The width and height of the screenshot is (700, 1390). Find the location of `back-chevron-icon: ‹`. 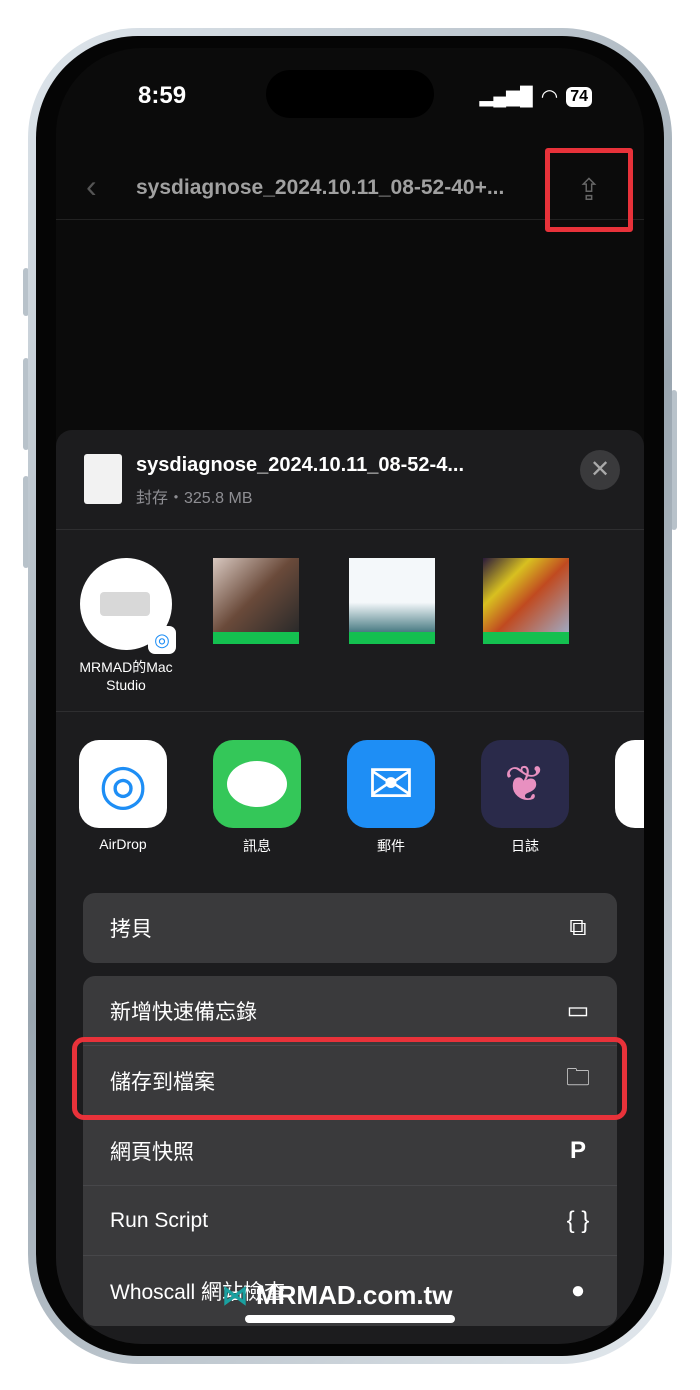

back-chevron-icon: ‹ is located at coordinates (91, 186).